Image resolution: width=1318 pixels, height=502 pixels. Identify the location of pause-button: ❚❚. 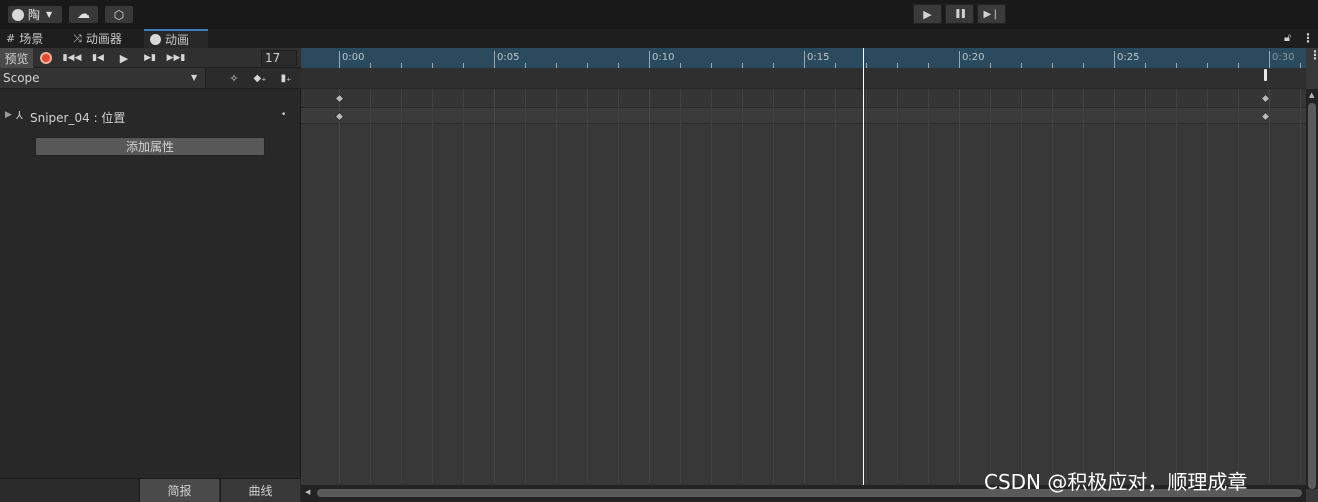
(959, 14).